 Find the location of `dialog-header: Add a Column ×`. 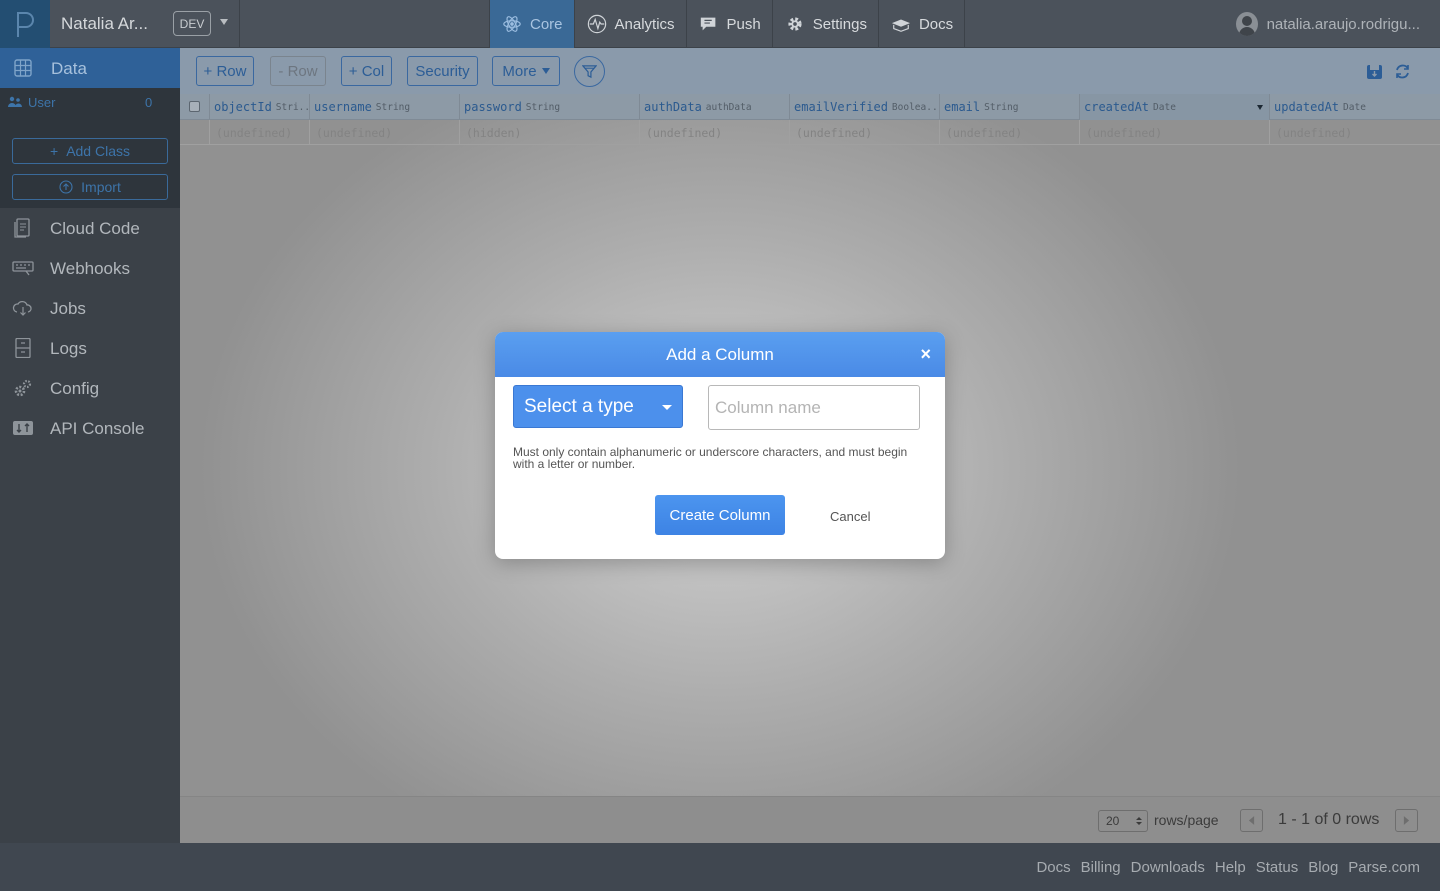

dialog-header: Add a Column × is located at coordinates (720, 354).